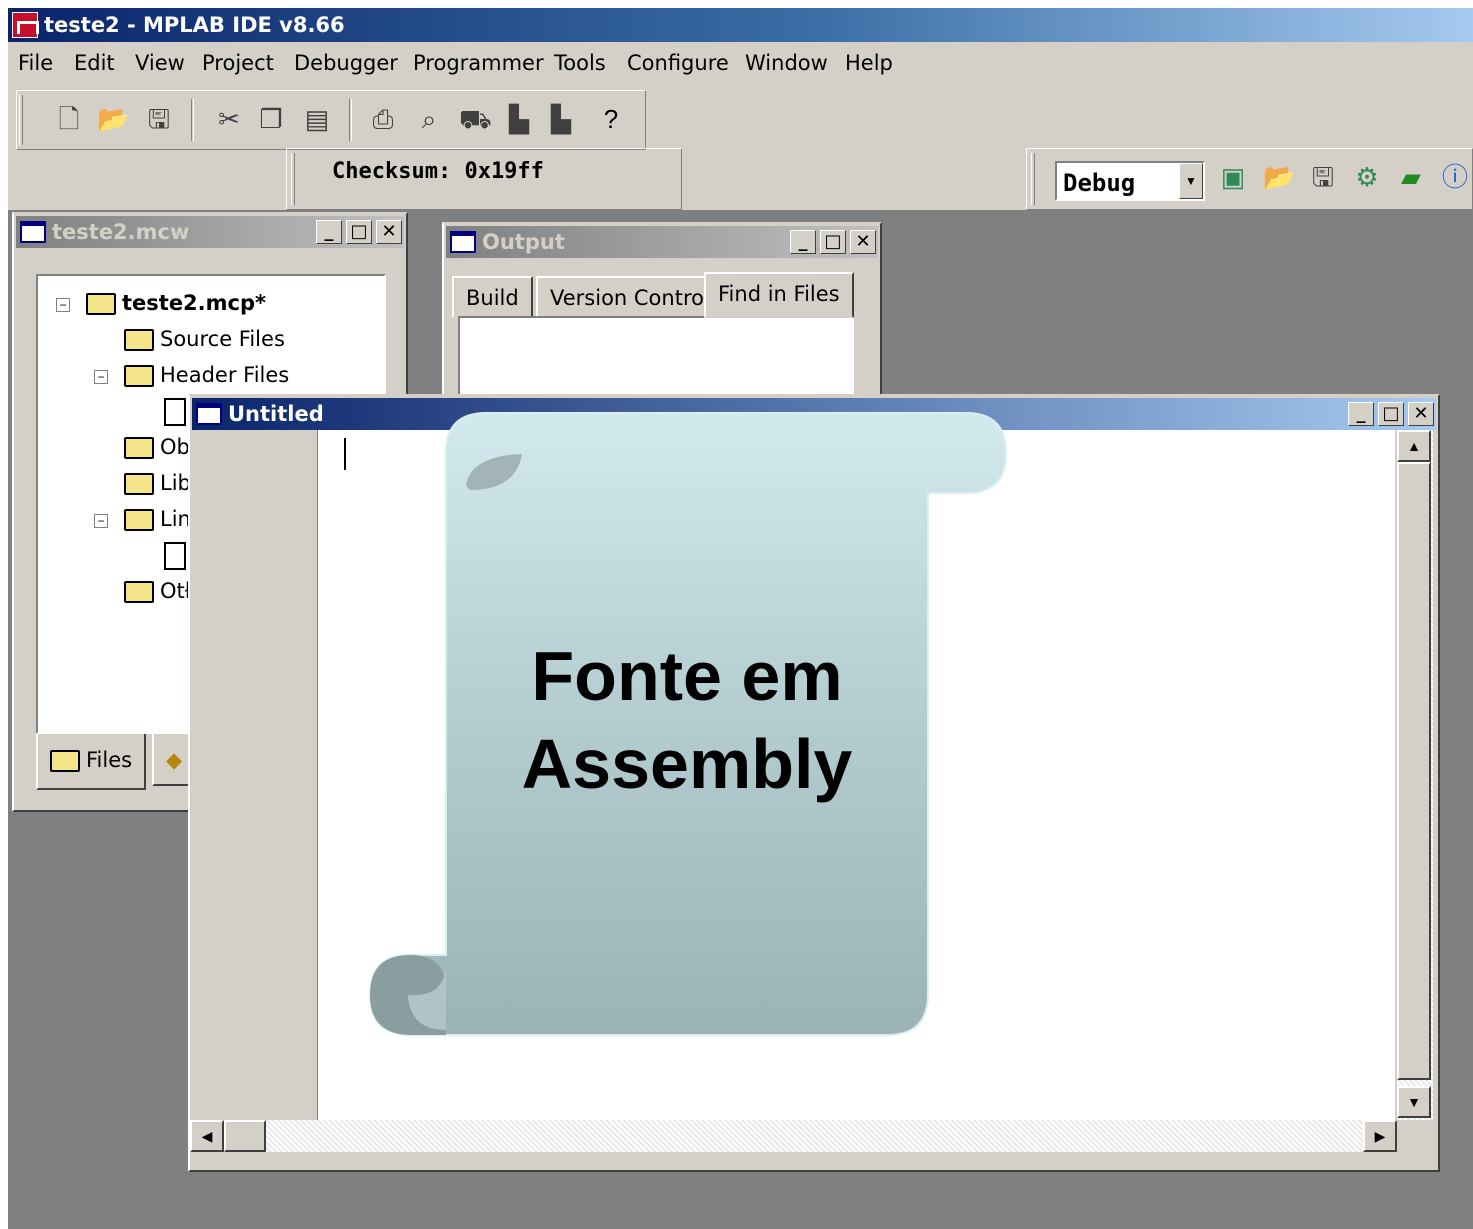 The height and width of the screenshot is (1229, 1473). What do you see at coordinates (630, 297) in the screenshot?
I see `tab-version-control: Version Control` at bounding box center [630, 297].